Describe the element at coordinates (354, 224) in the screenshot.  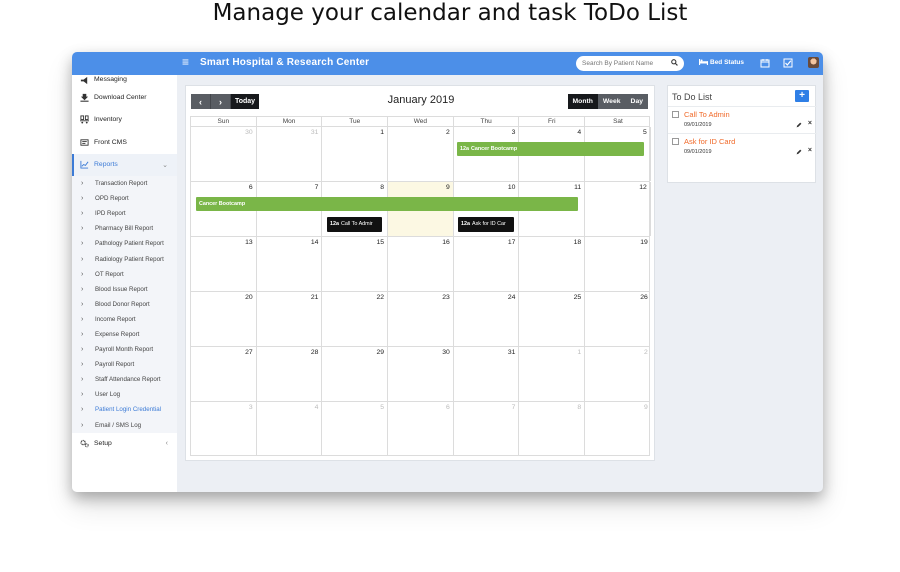
I see `event-call-to-admin: 12a Call To Admir` at that location.